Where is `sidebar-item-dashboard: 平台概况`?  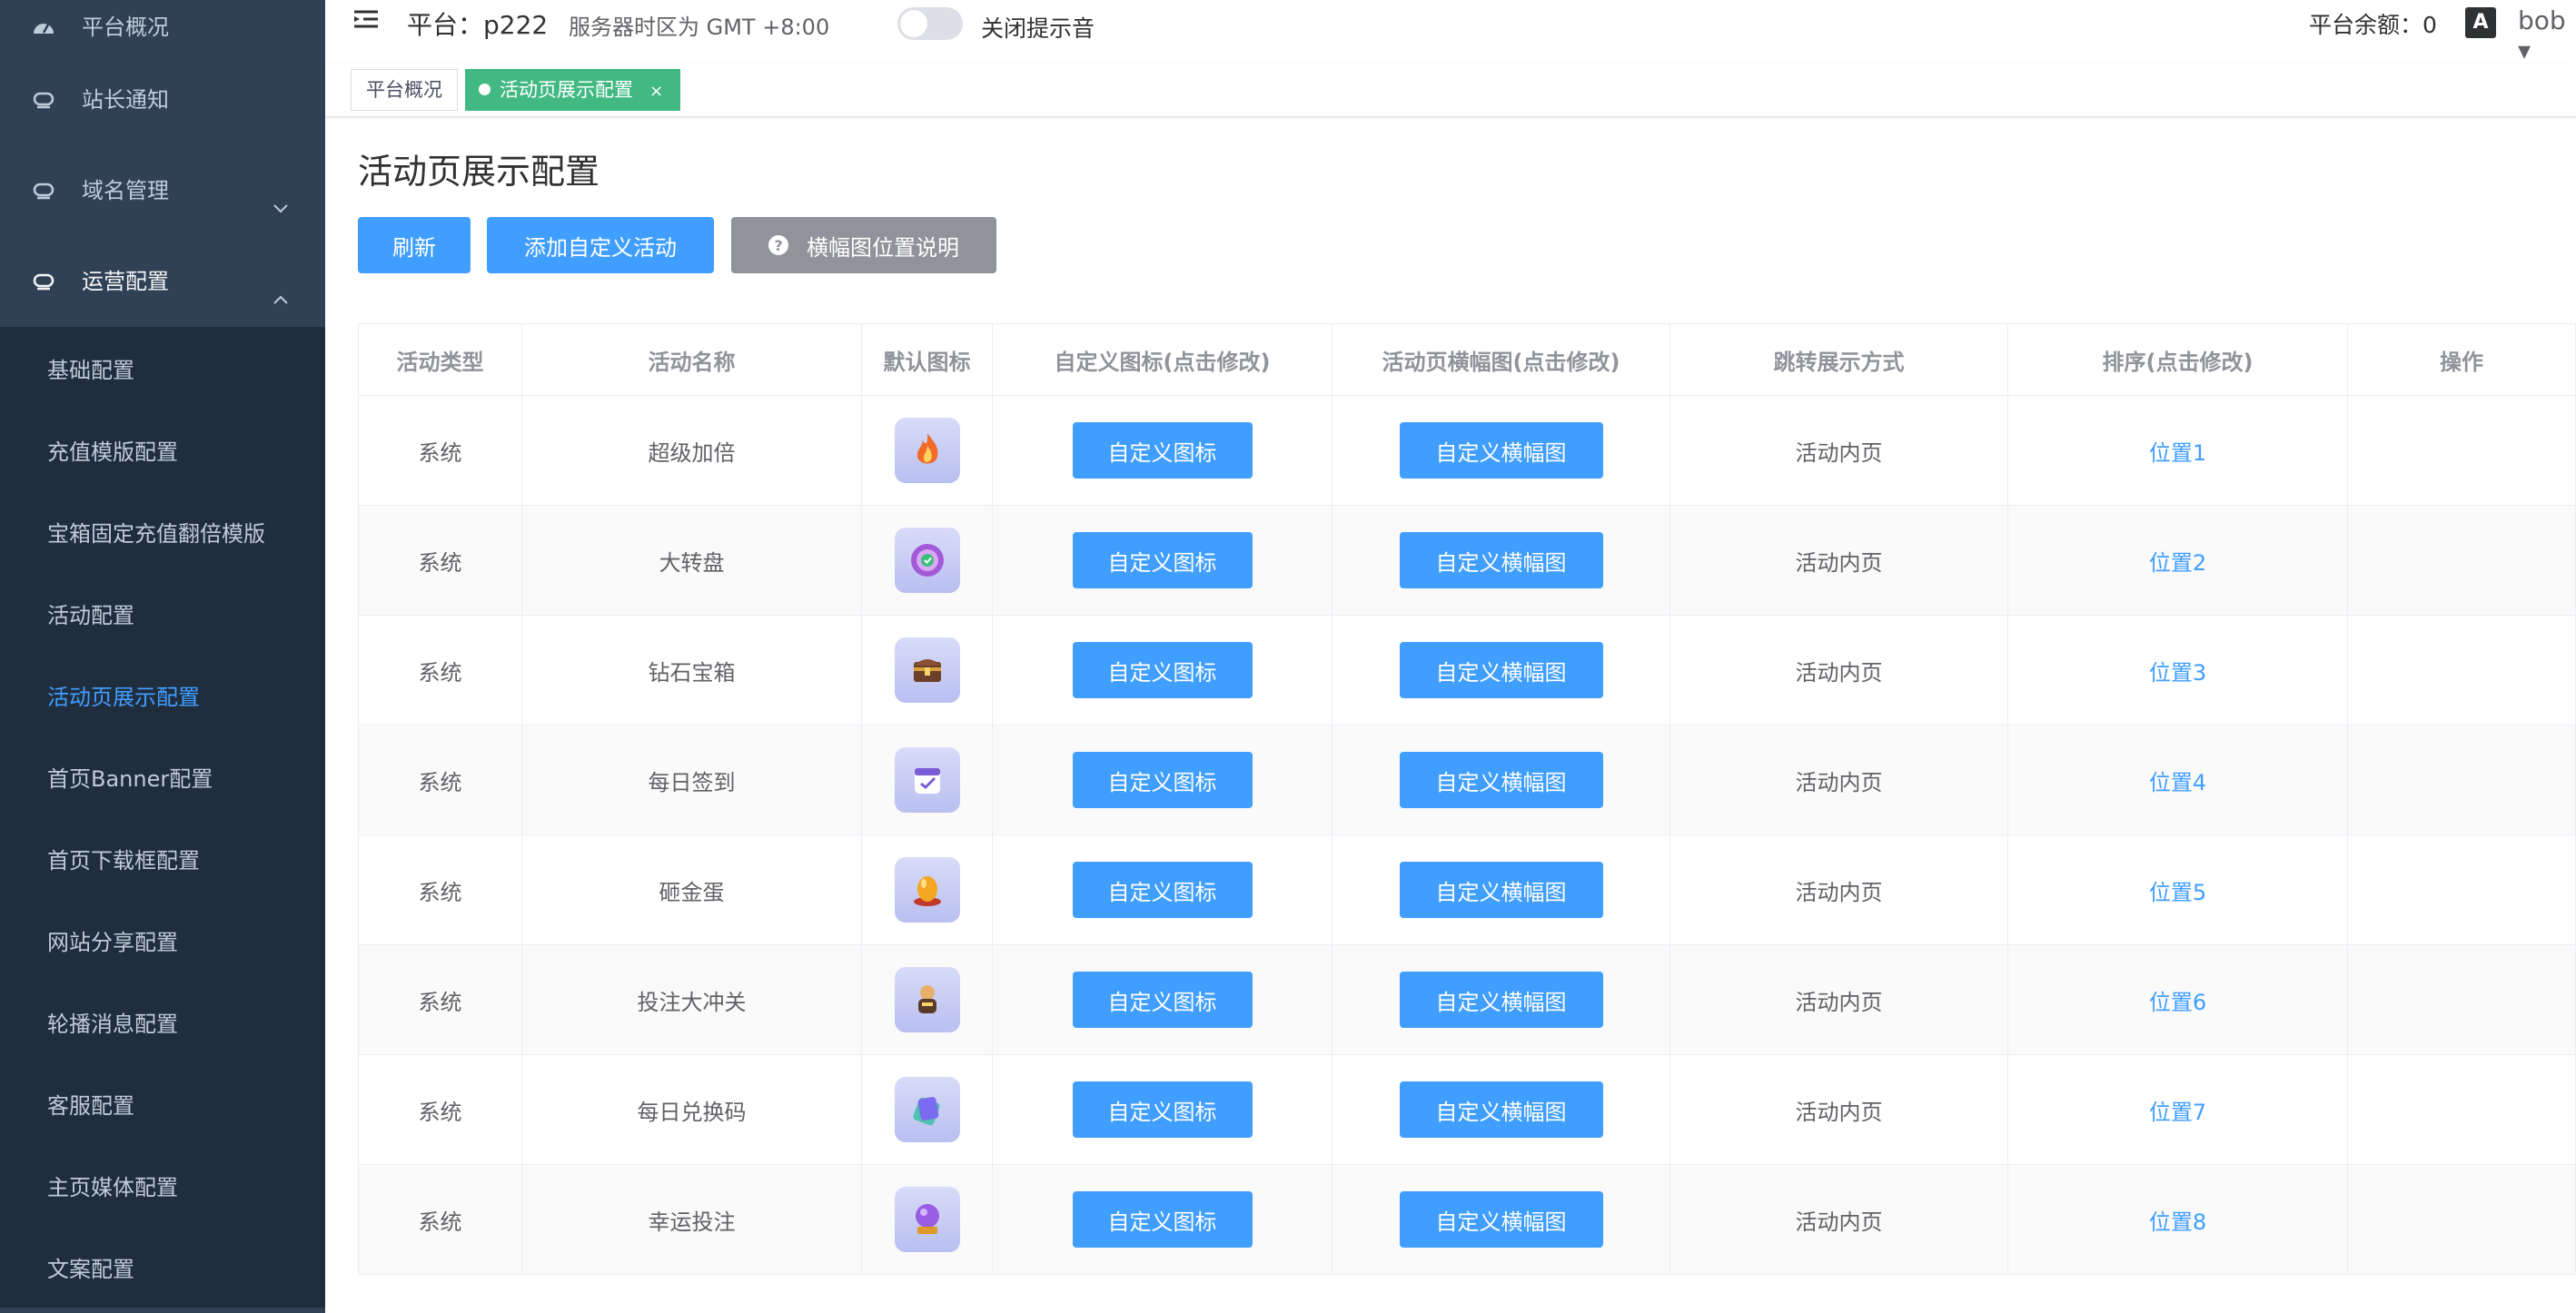
sidebar-item-dashboard: 平台概况 is located at coordinates (162, 27).